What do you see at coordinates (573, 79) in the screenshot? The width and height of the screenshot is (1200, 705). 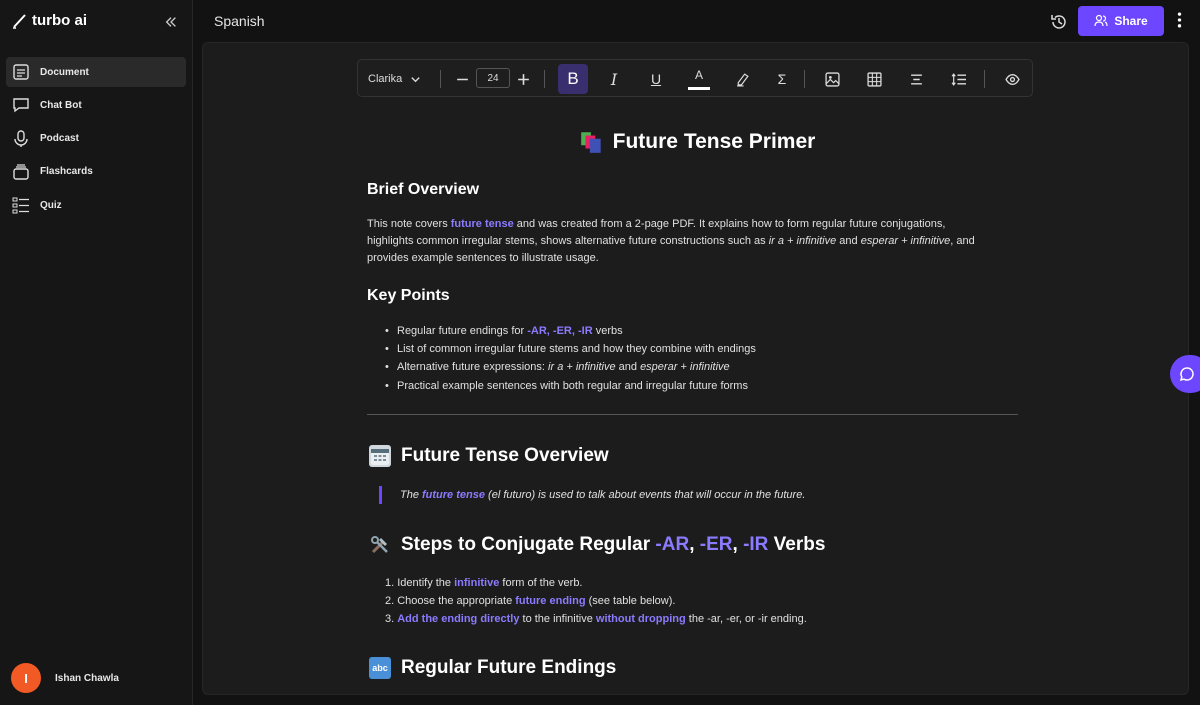 I see `bold-button: B` at bounding box center [573, 79].